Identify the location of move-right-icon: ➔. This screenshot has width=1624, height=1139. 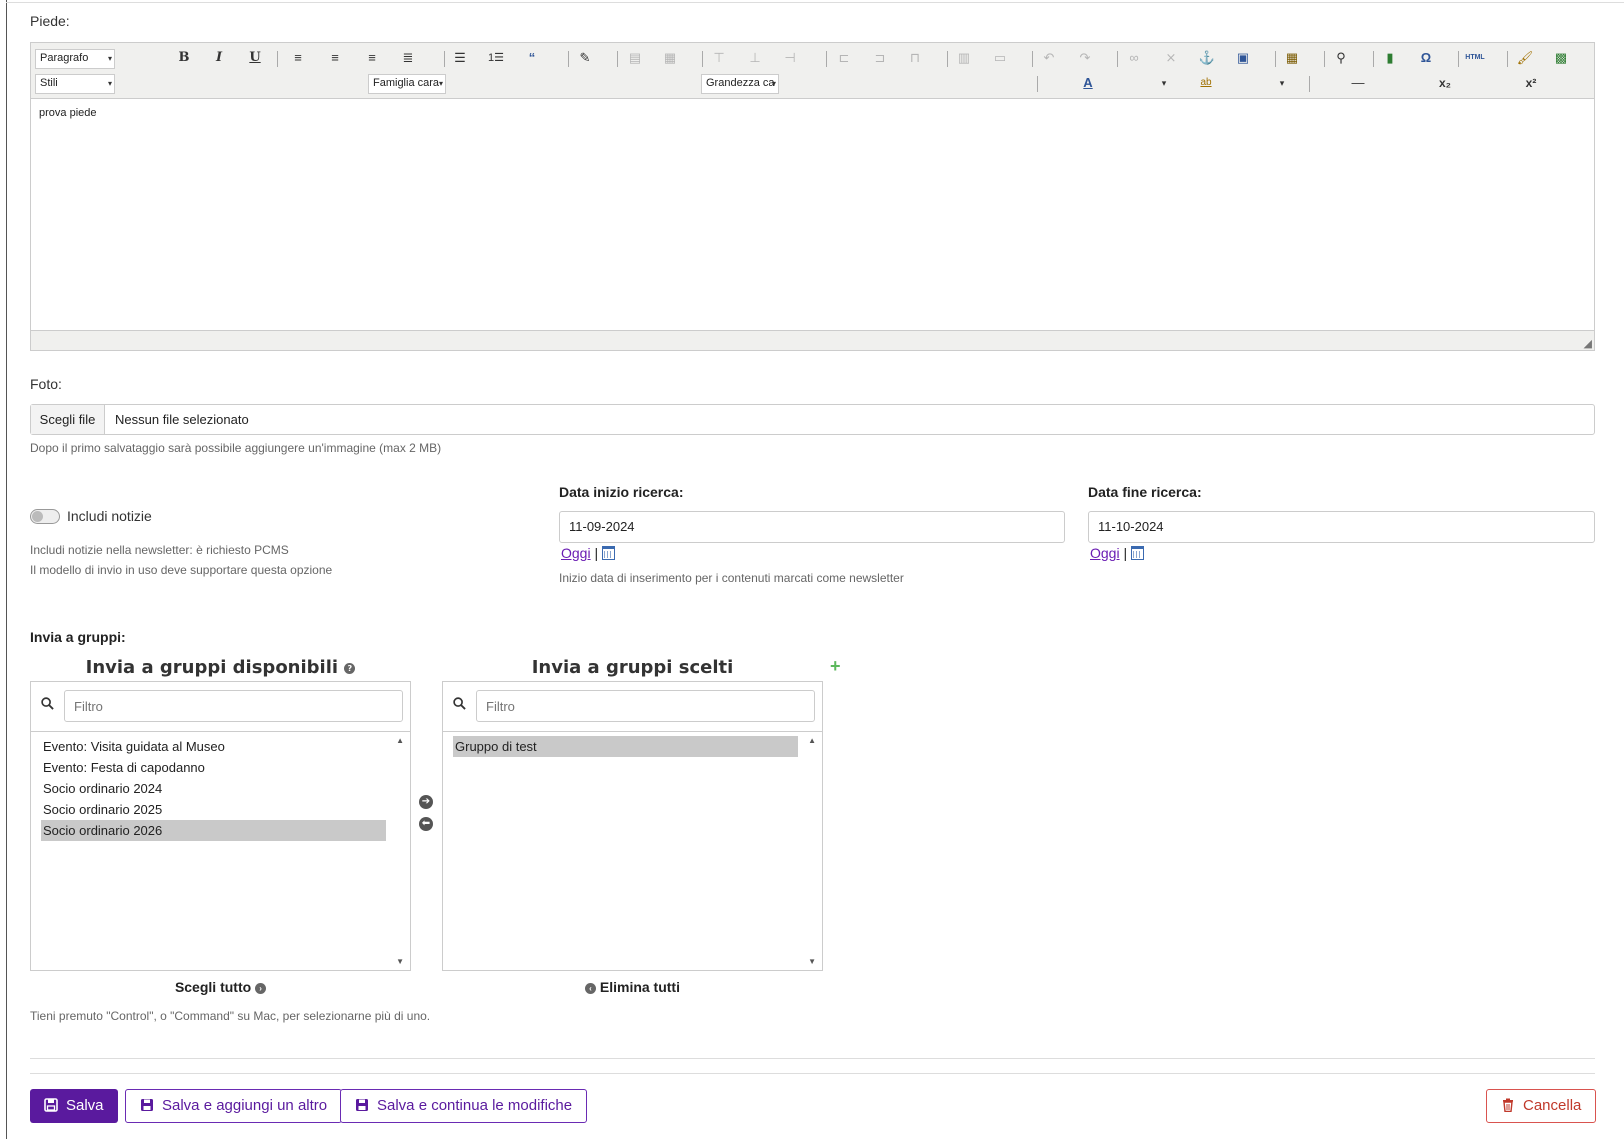
(426, 802).